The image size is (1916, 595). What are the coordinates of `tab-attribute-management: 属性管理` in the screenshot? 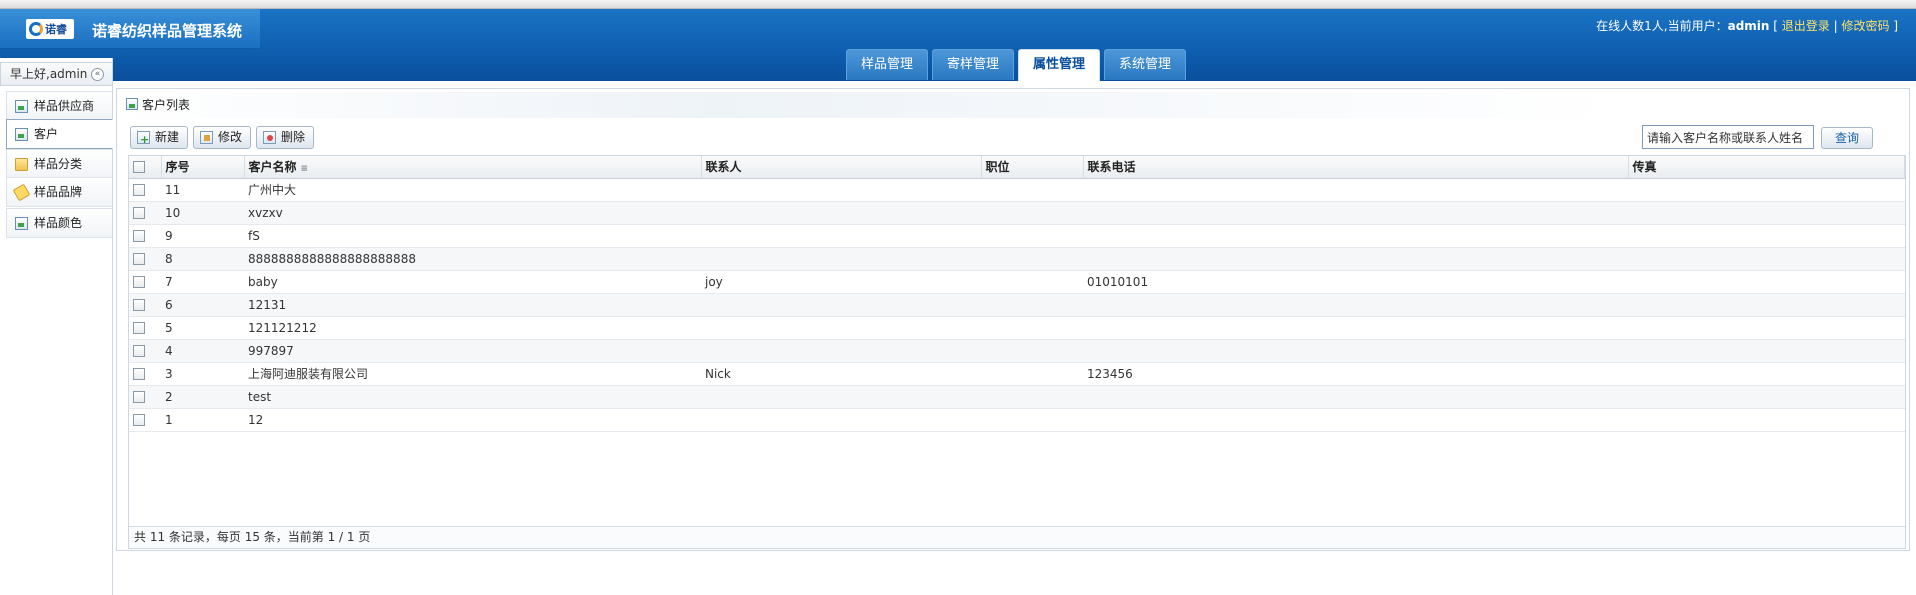 It's located at (1059, 65).